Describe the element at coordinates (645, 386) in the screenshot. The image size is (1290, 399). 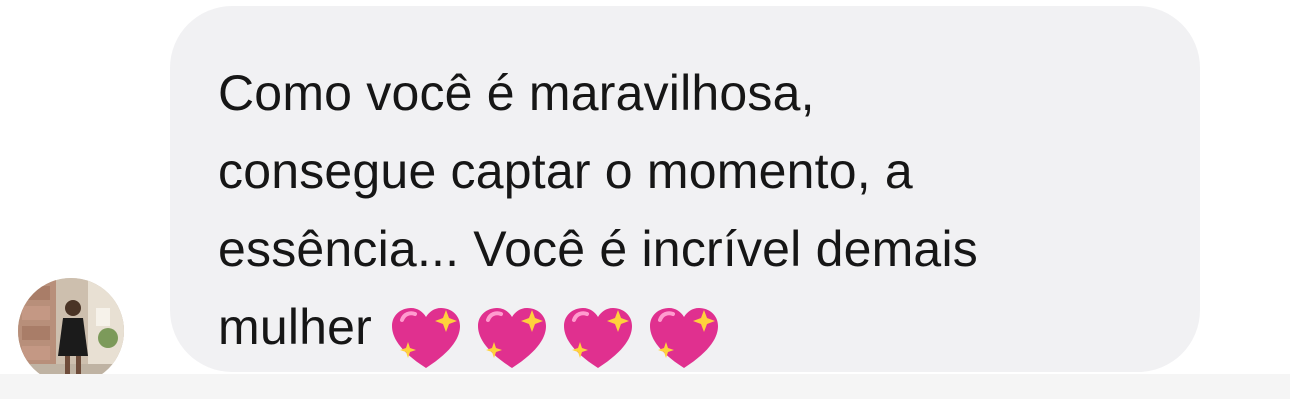
I see `bottom-strip` at that location.